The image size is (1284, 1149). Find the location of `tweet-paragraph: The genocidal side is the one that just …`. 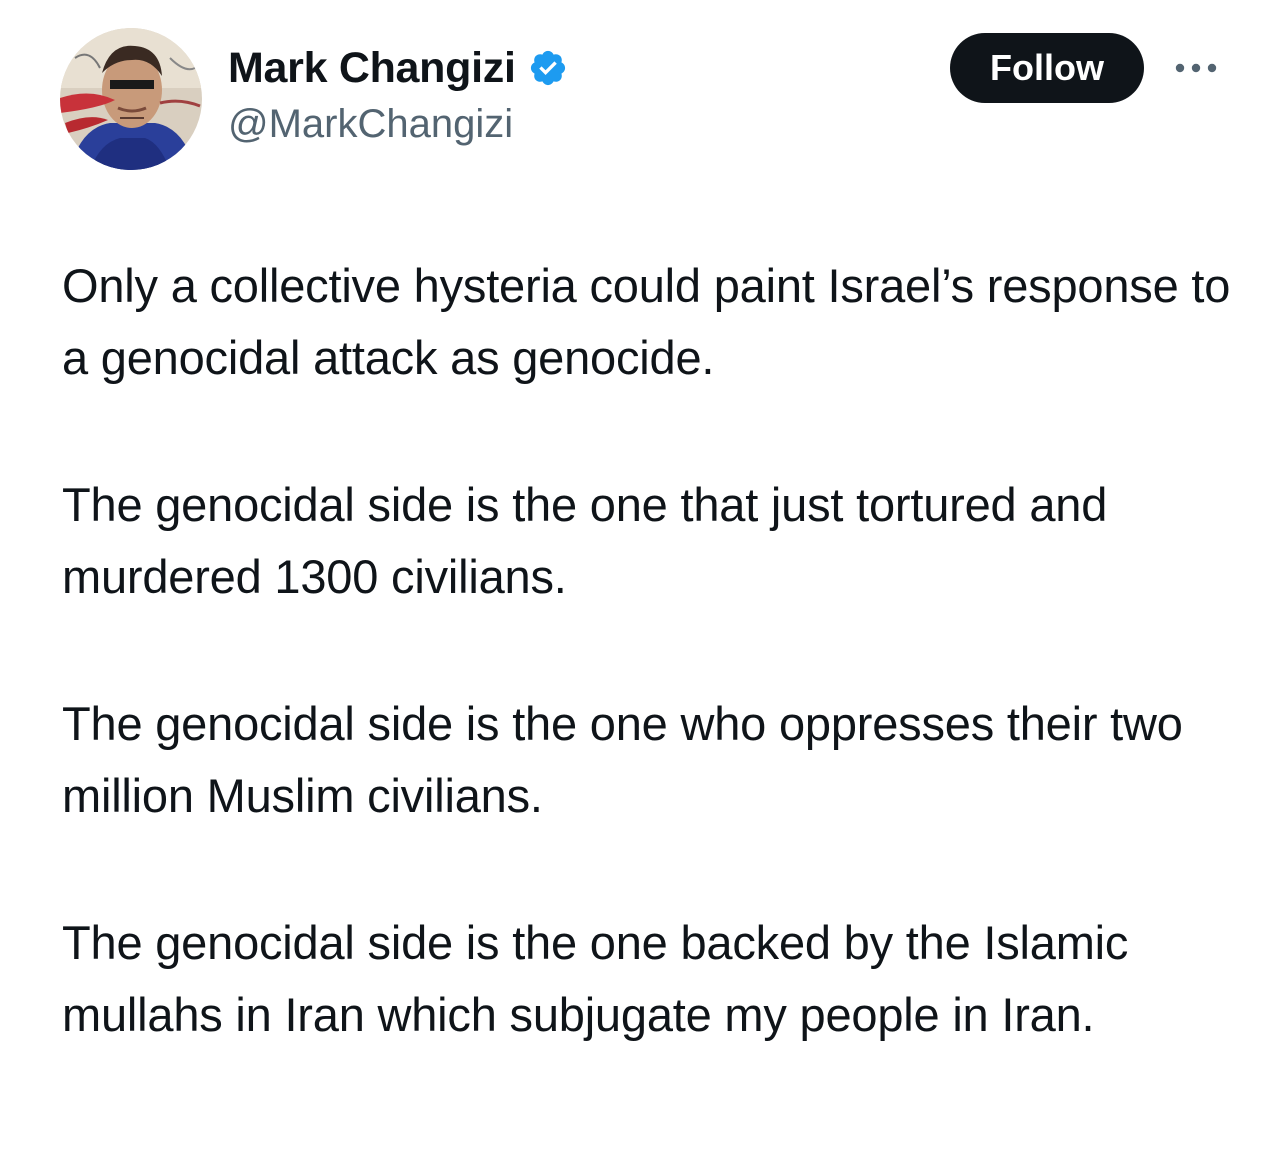

tweet-paragraph: The genocidal side is the one that just … is located at coordinates (585, 540).